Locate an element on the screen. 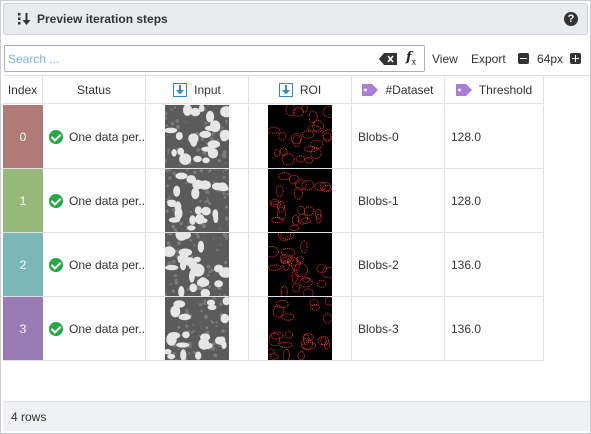  header-status: Status is located at coordinates (94, 90).